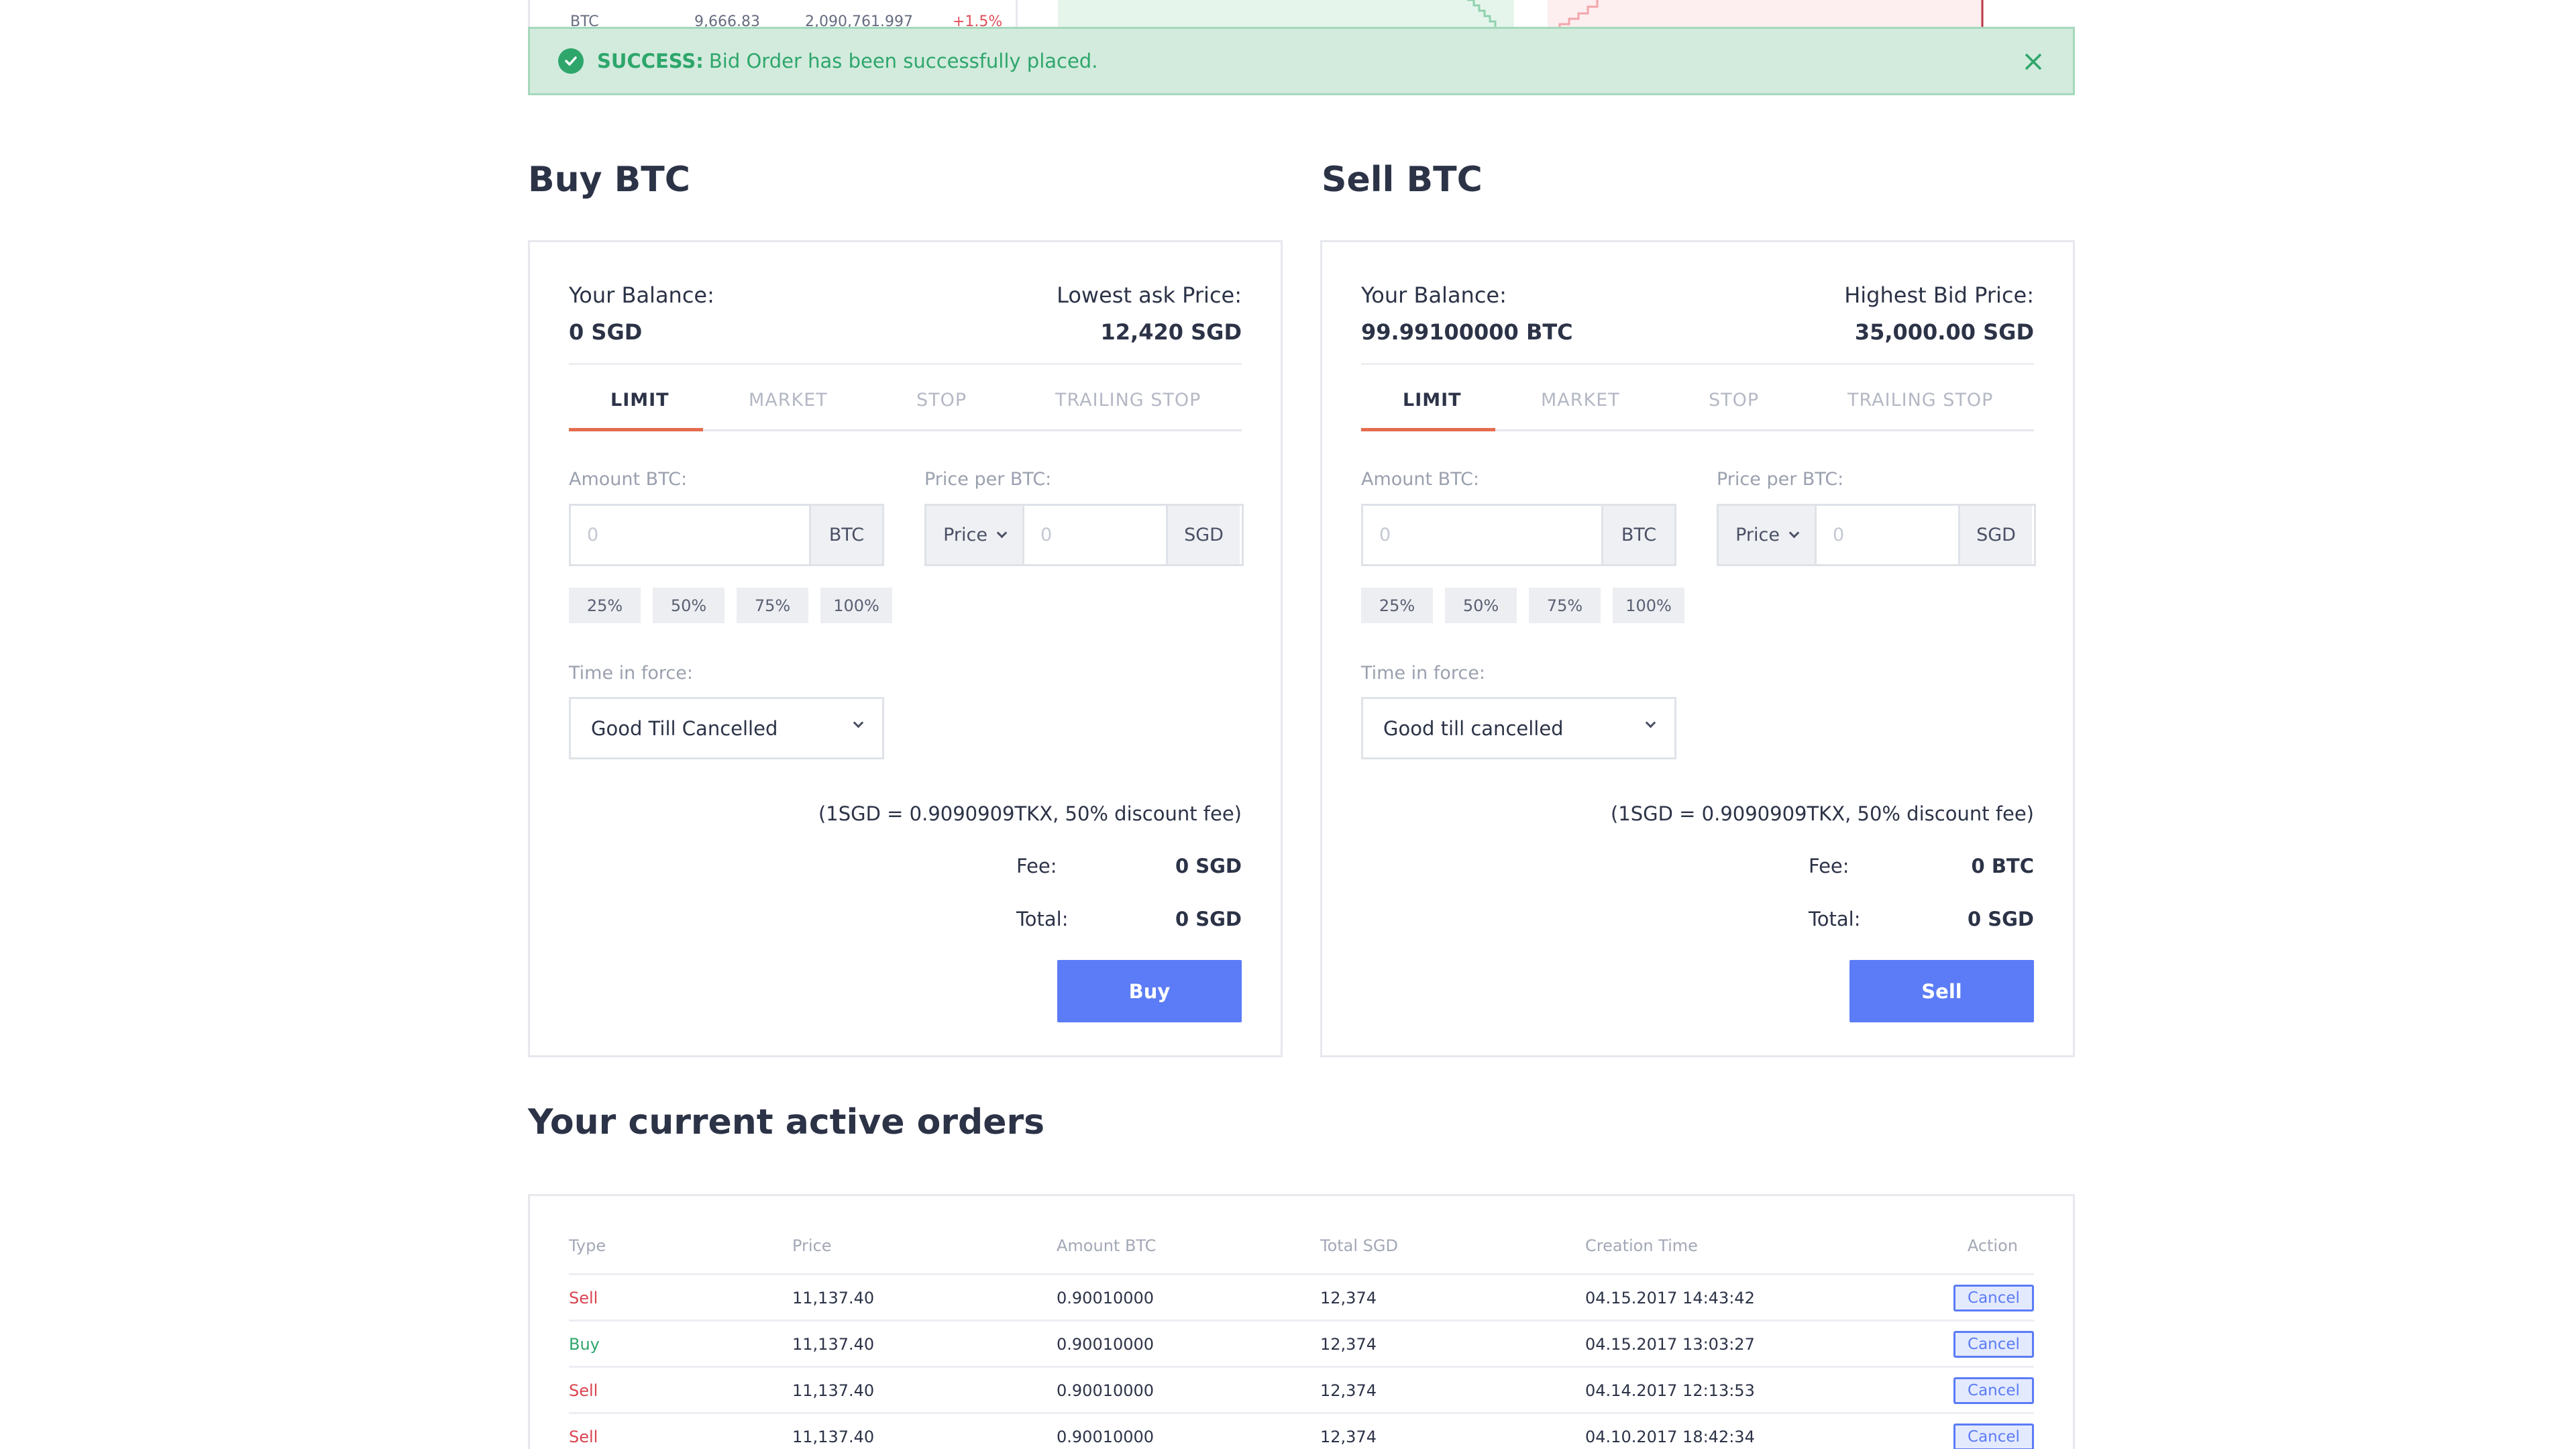 The width and height of the screenshot is (2576, 1449). I want to click on buy-50-percent-button: 50%, so click(688, 605).